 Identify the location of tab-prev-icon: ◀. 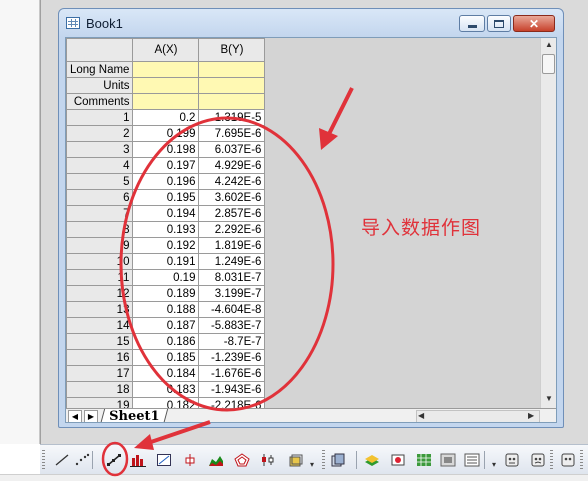
(75, 416).